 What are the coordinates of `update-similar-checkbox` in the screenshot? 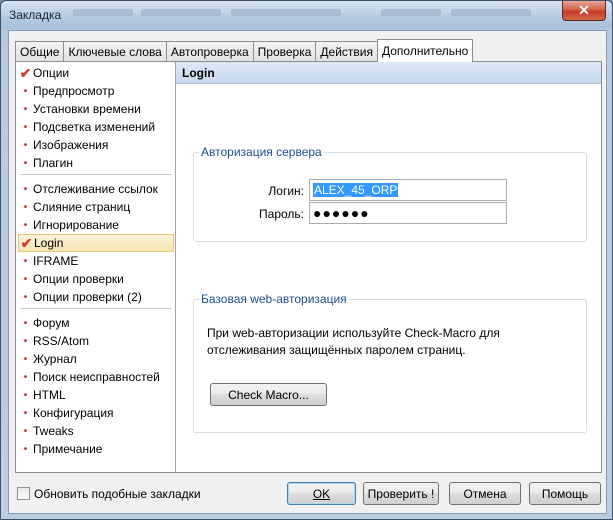 It's located at (23, 493).